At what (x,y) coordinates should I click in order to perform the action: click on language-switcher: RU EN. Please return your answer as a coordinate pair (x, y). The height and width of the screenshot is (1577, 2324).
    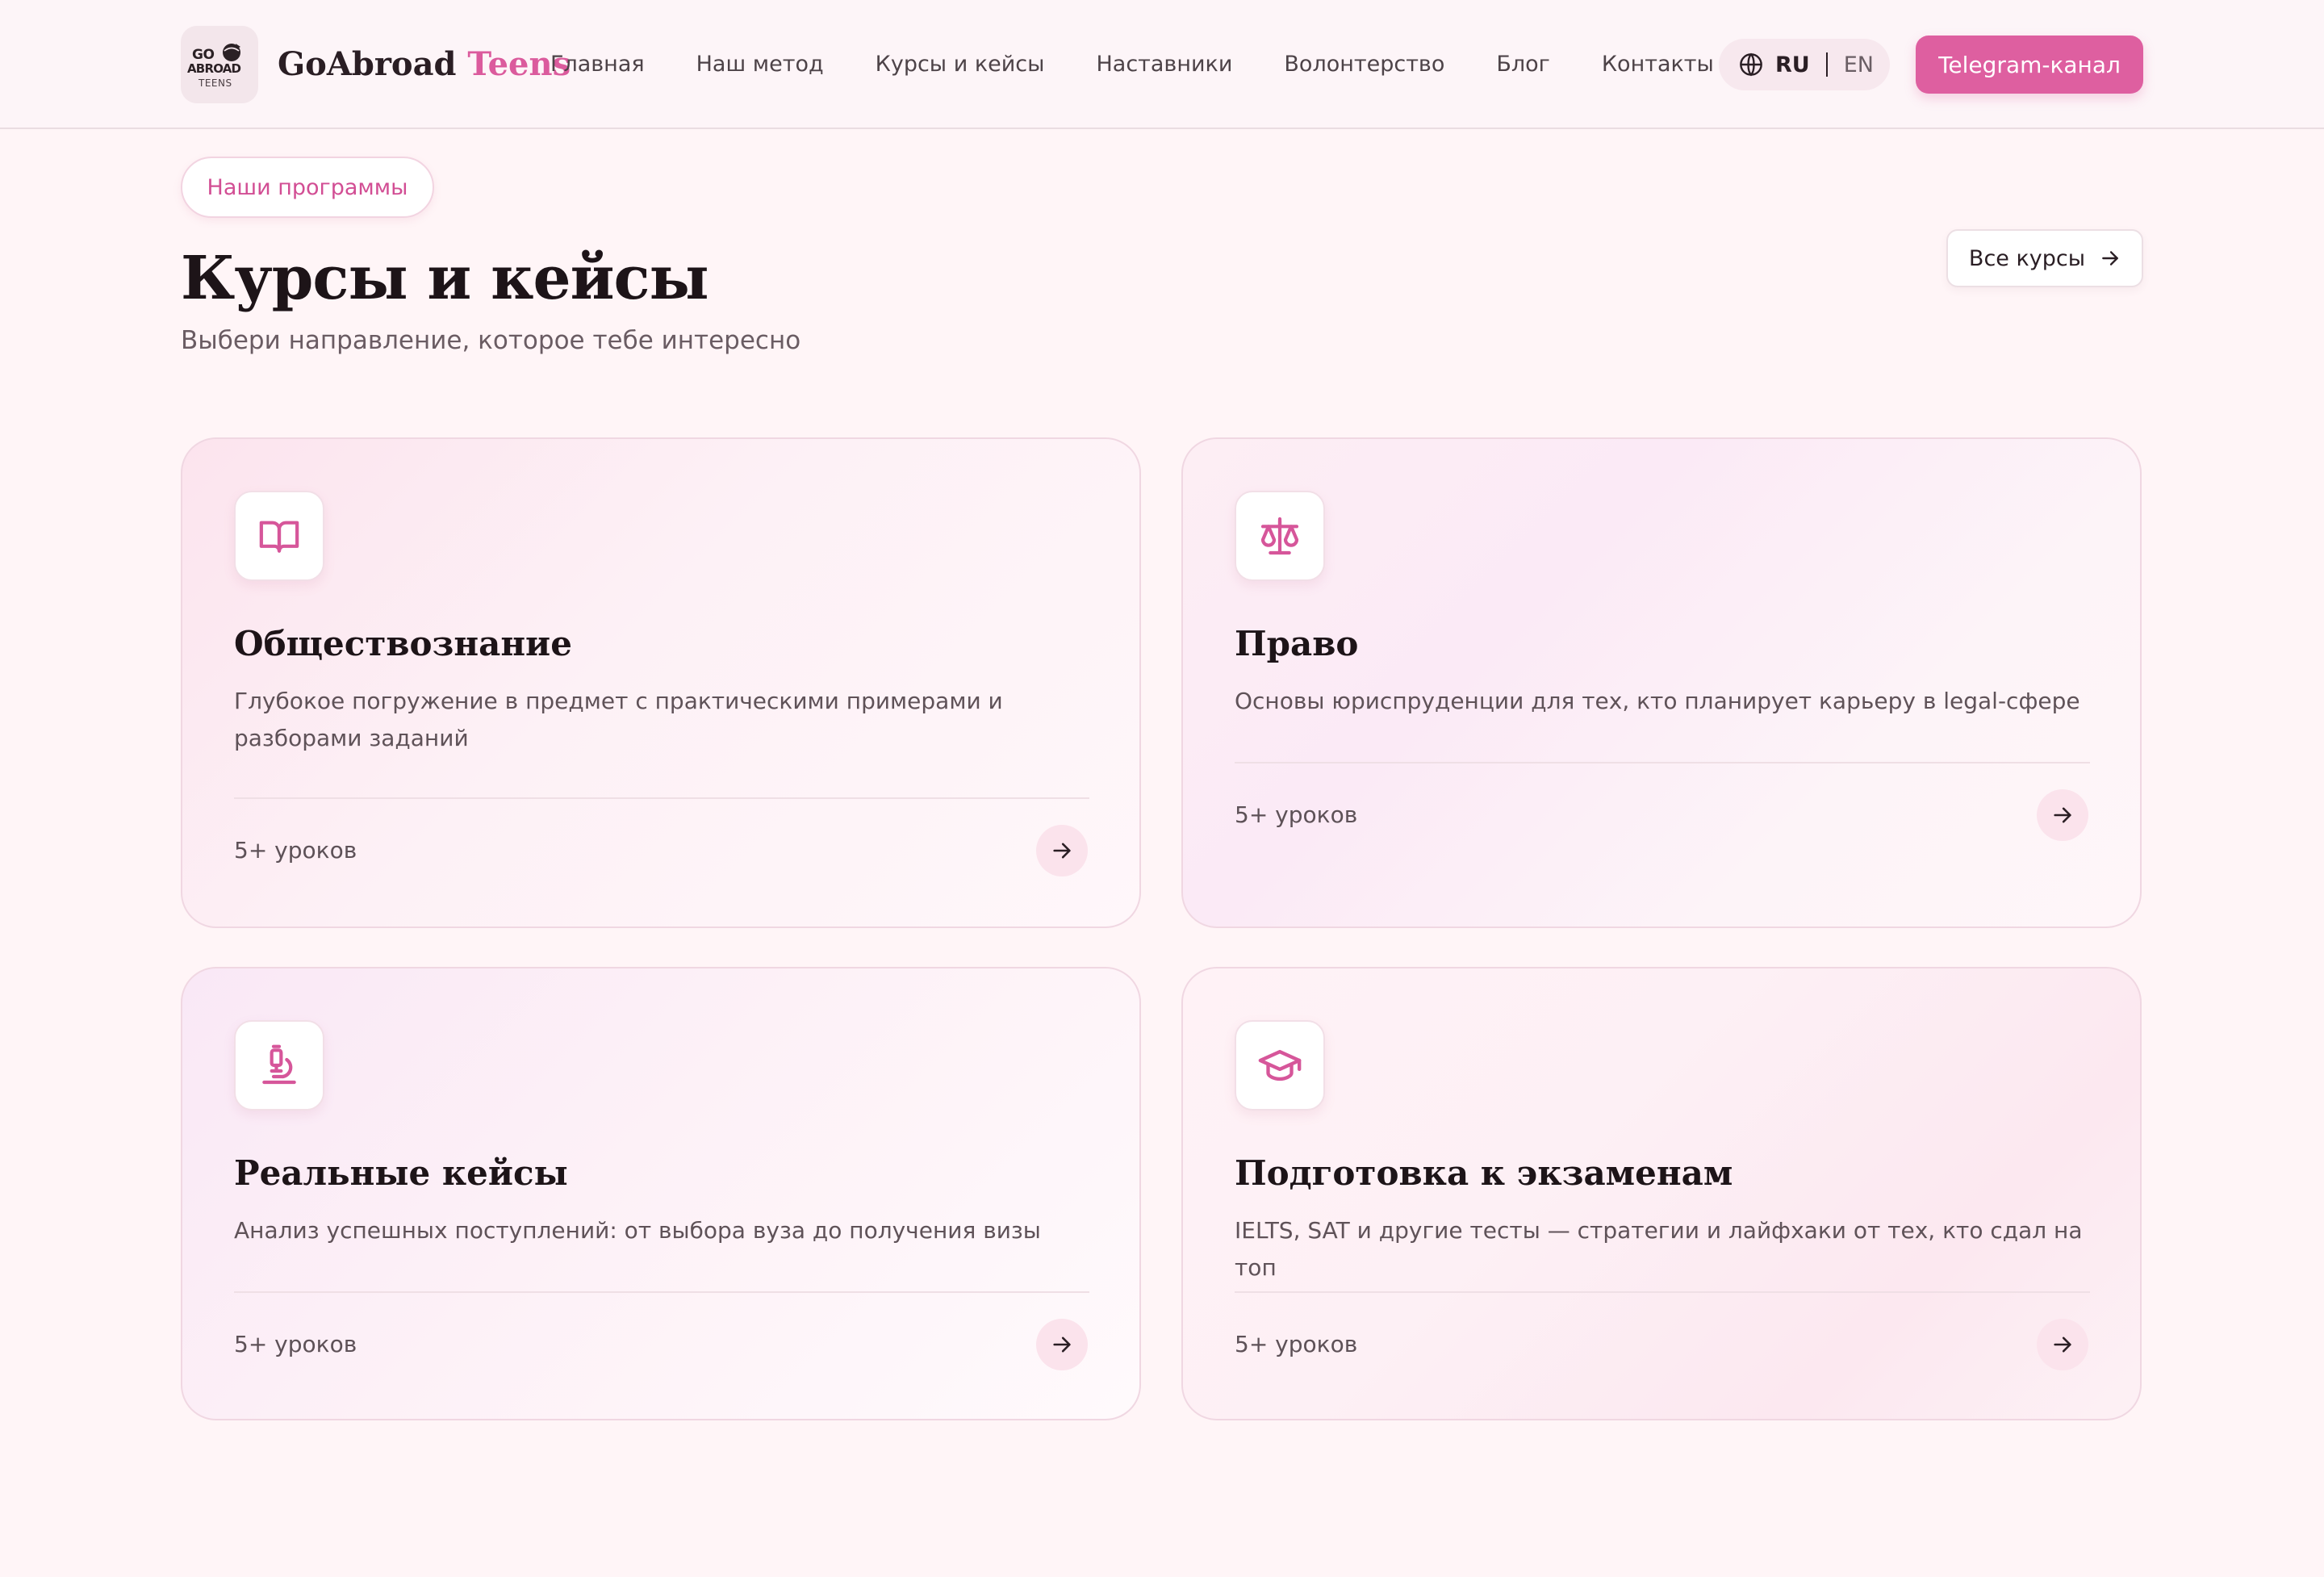
    Looking at the image, I should click on (1804, 64).